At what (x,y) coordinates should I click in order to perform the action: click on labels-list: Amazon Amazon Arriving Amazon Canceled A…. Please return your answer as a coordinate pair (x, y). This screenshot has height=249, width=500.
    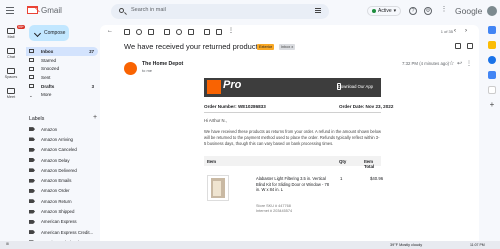
    Looking at the image, I should click on (62, 186).